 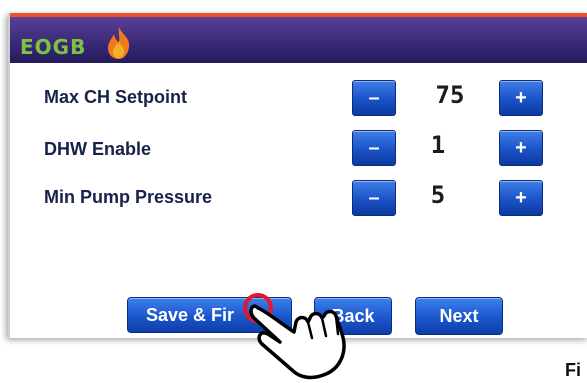 I want to click on flame-icon, so click(x=119, y=43).